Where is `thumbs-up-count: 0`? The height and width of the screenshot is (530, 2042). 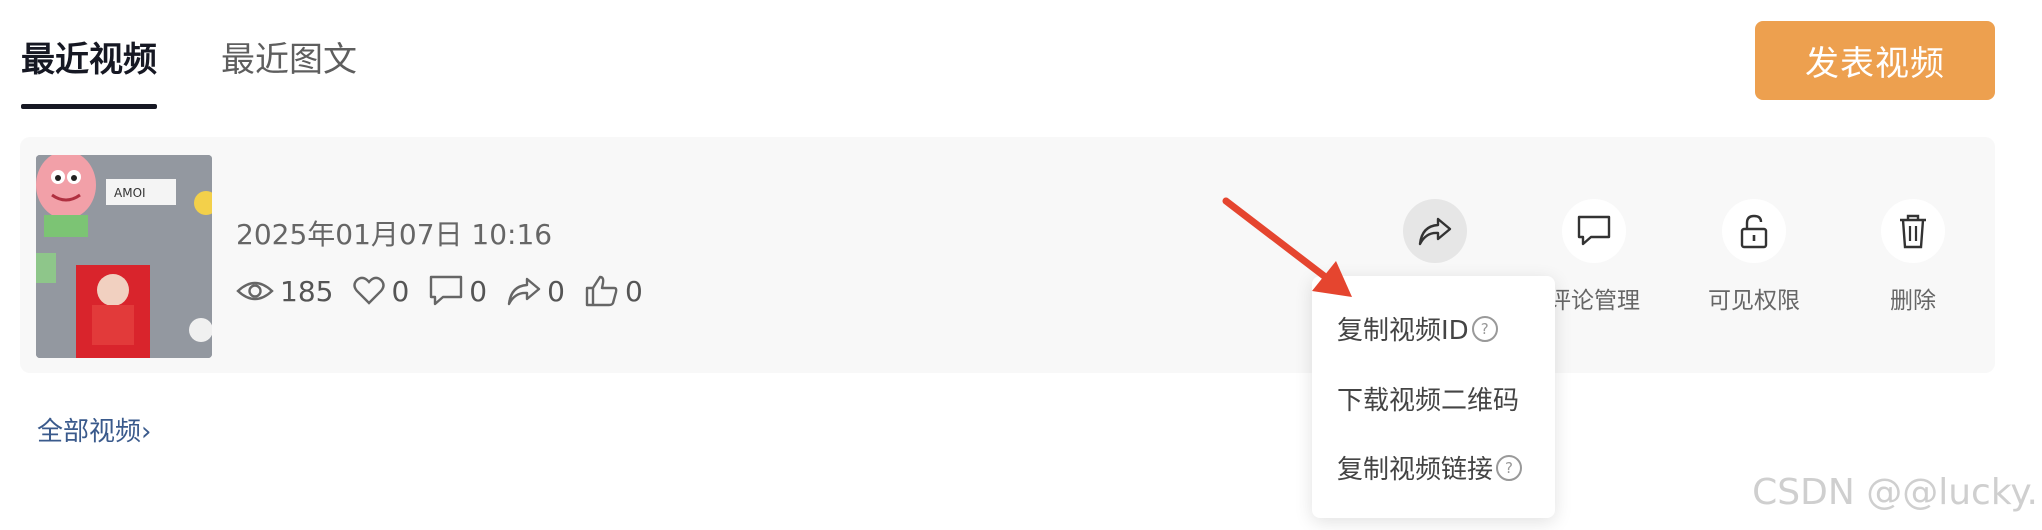
thumbs-up-count: 0 is located at coordinates (633, 291).